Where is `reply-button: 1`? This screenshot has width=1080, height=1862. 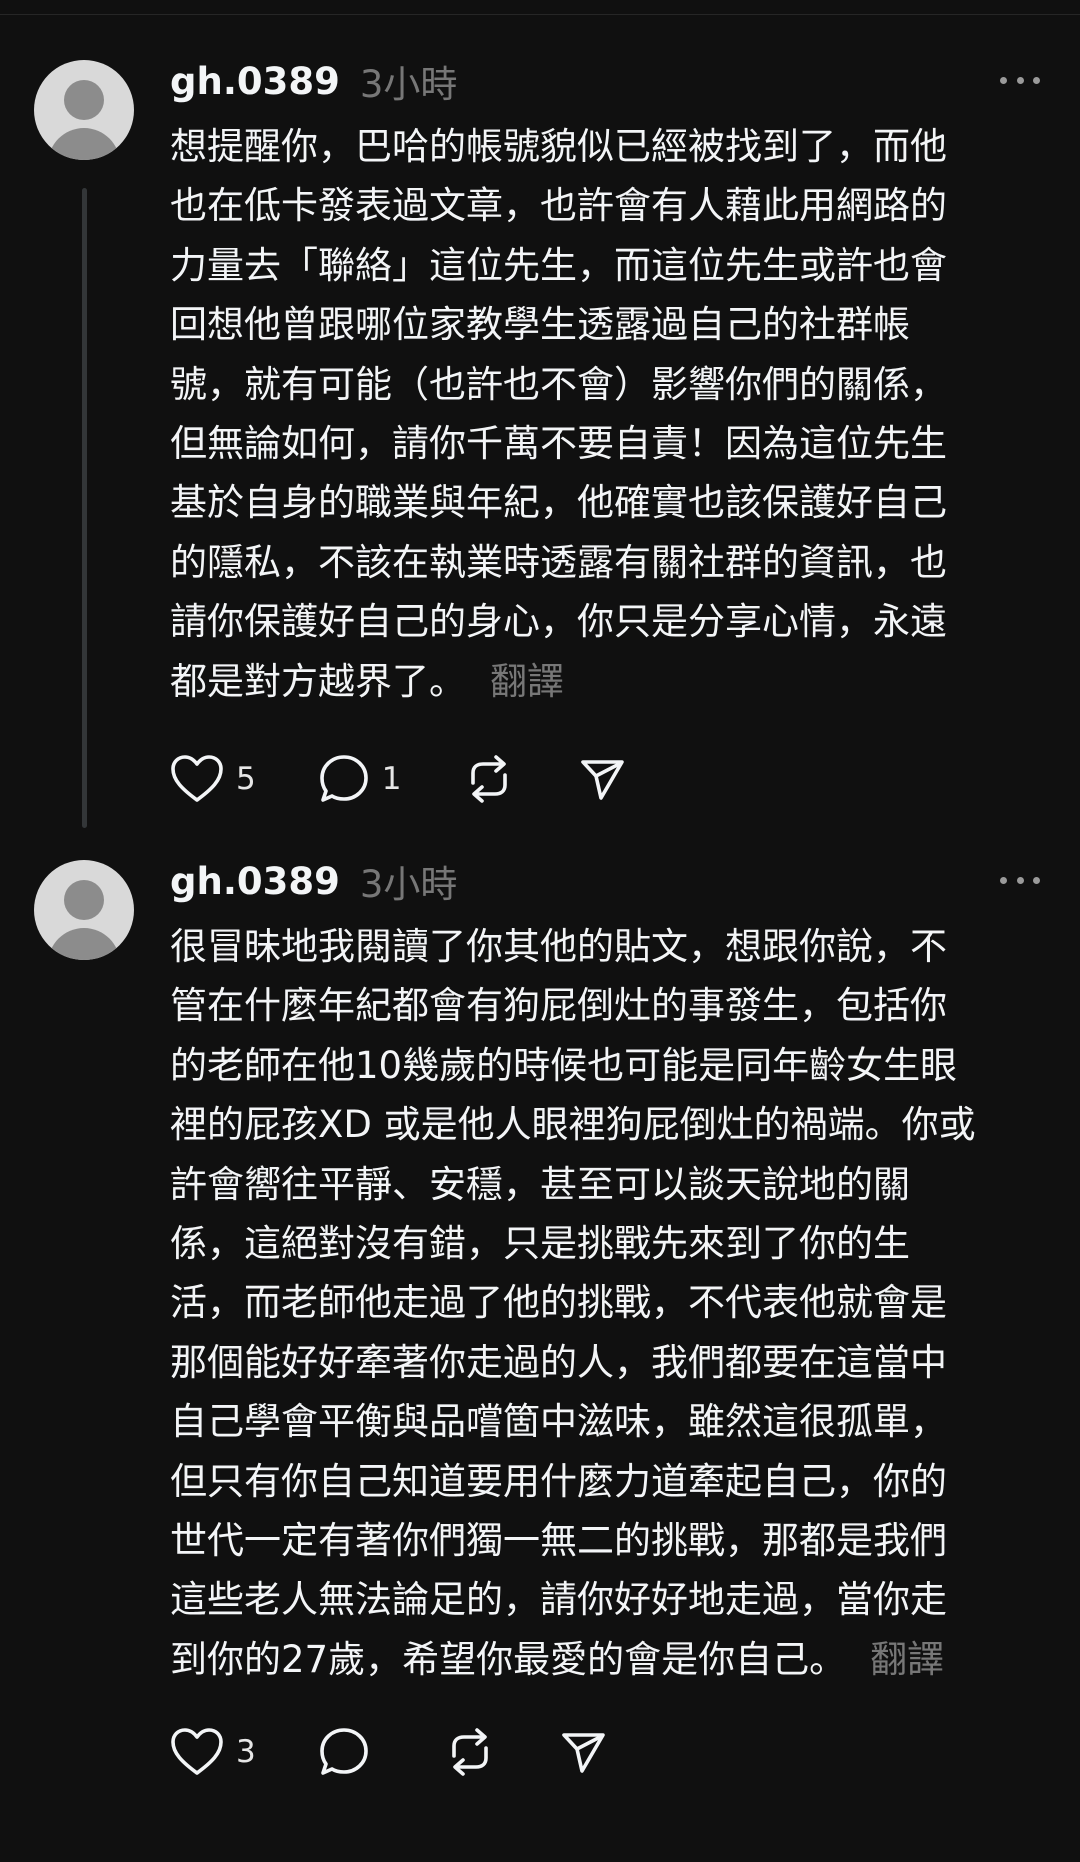
reply-button: 1 is located at coordinates (360, 779).